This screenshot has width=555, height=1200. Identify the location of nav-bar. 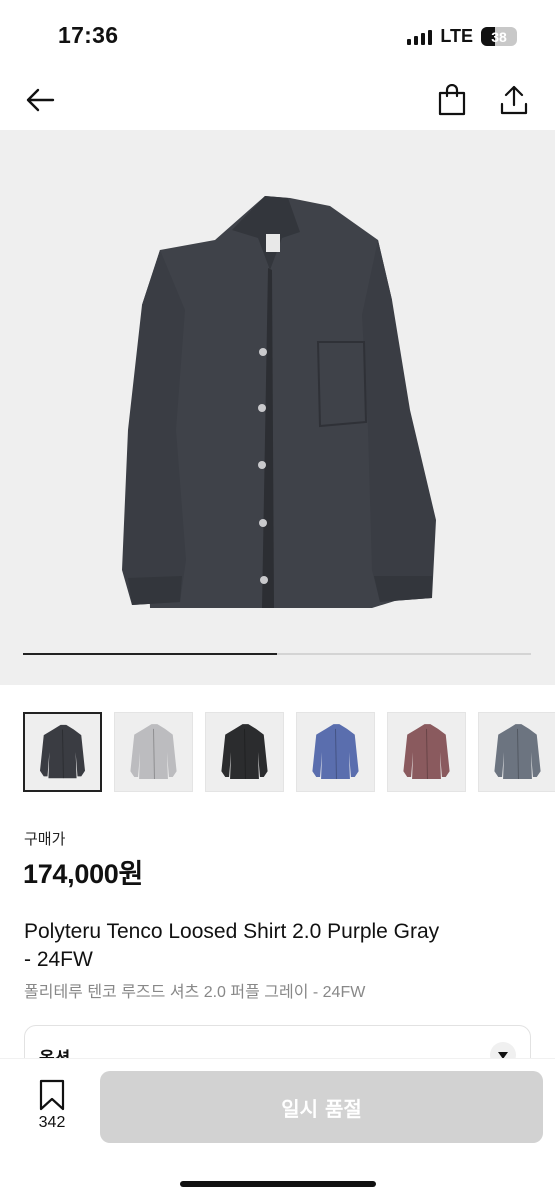
(277, 100).